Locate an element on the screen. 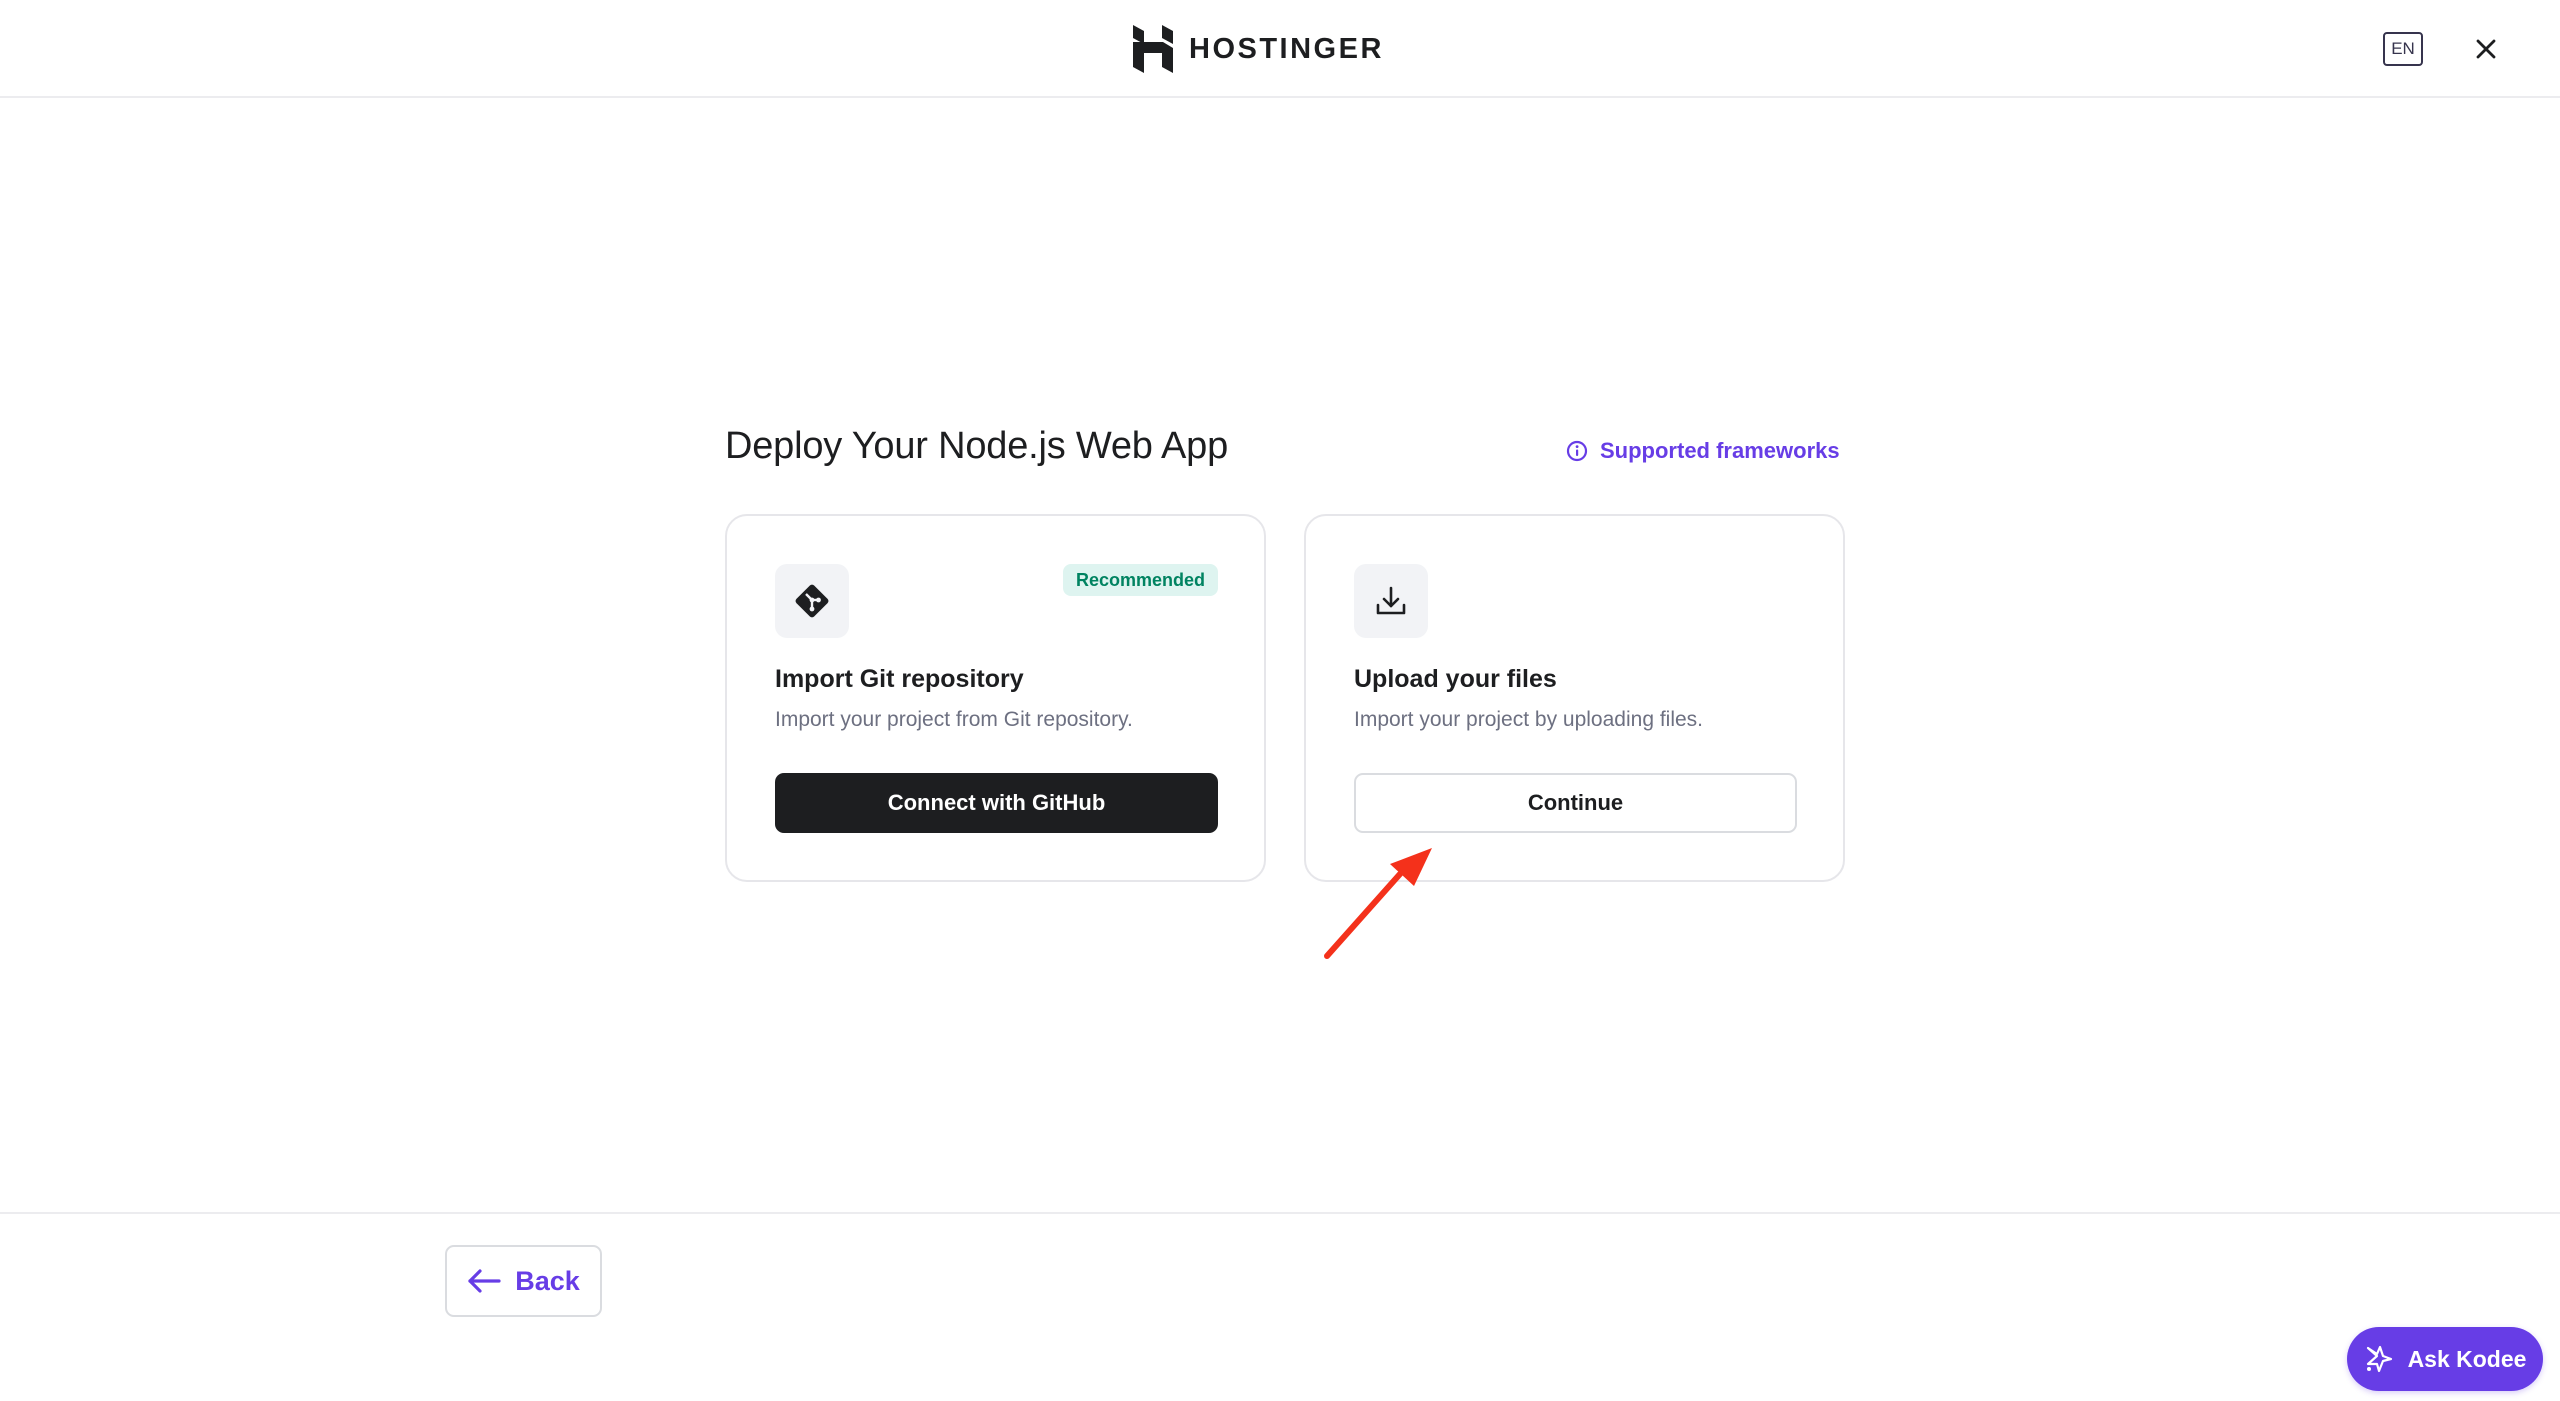  continue-button: Continue is located at coordinates (1575, 803).